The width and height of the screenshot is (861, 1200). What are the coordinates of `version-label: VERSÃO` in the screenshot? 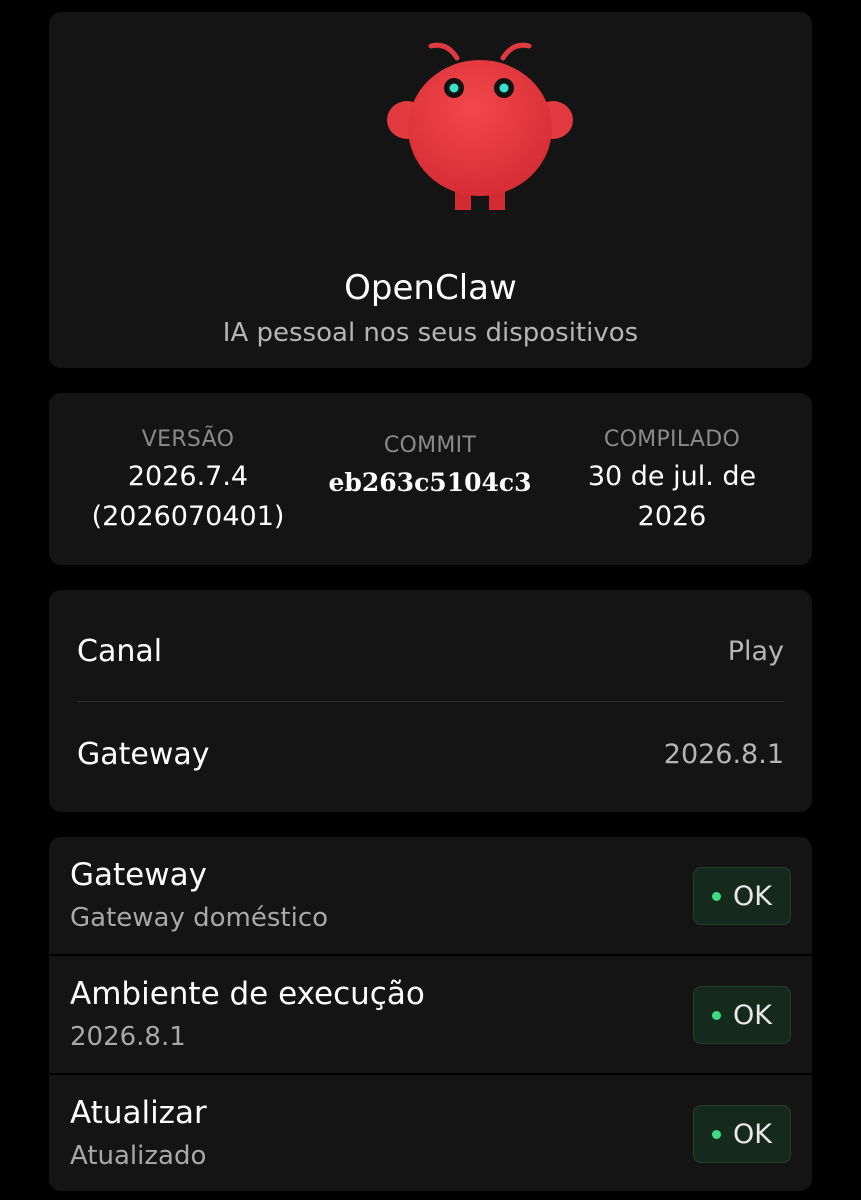 It's located at (188, 439).